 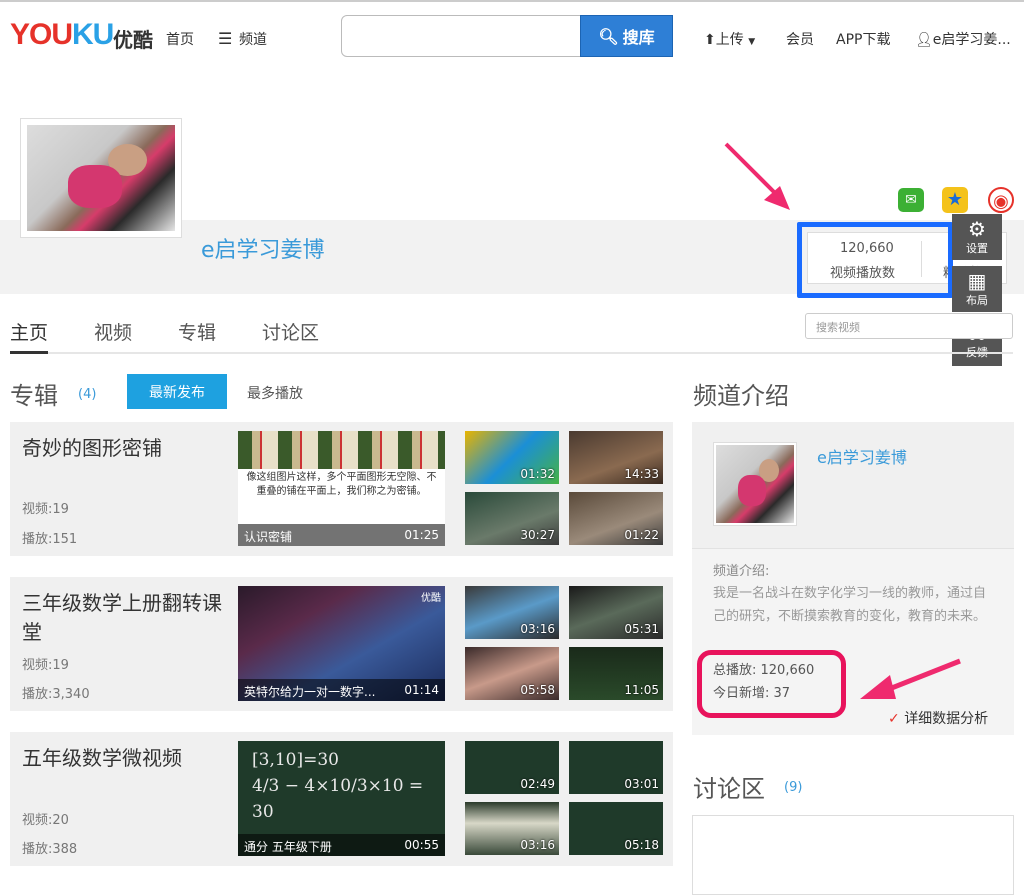 I want to click on search-button: 🔍︎ 搜库, so click(x=626, y=36).